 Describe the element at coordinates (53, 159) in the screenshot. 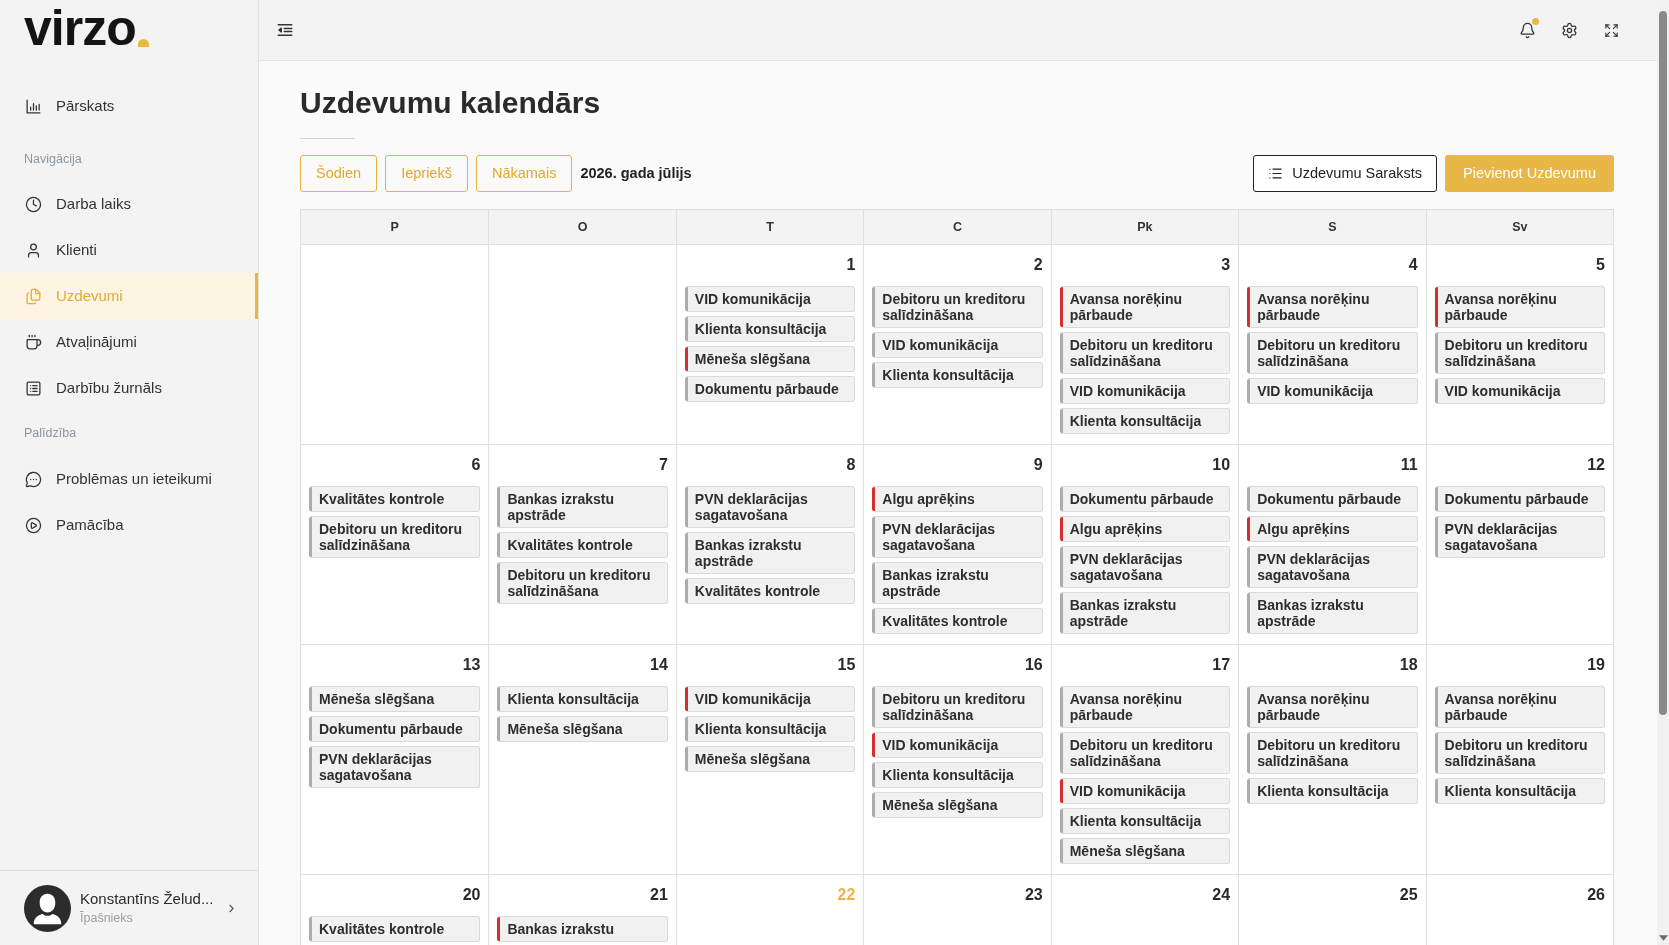

I see `sidebar-section-heading: Navigācija` at that location.